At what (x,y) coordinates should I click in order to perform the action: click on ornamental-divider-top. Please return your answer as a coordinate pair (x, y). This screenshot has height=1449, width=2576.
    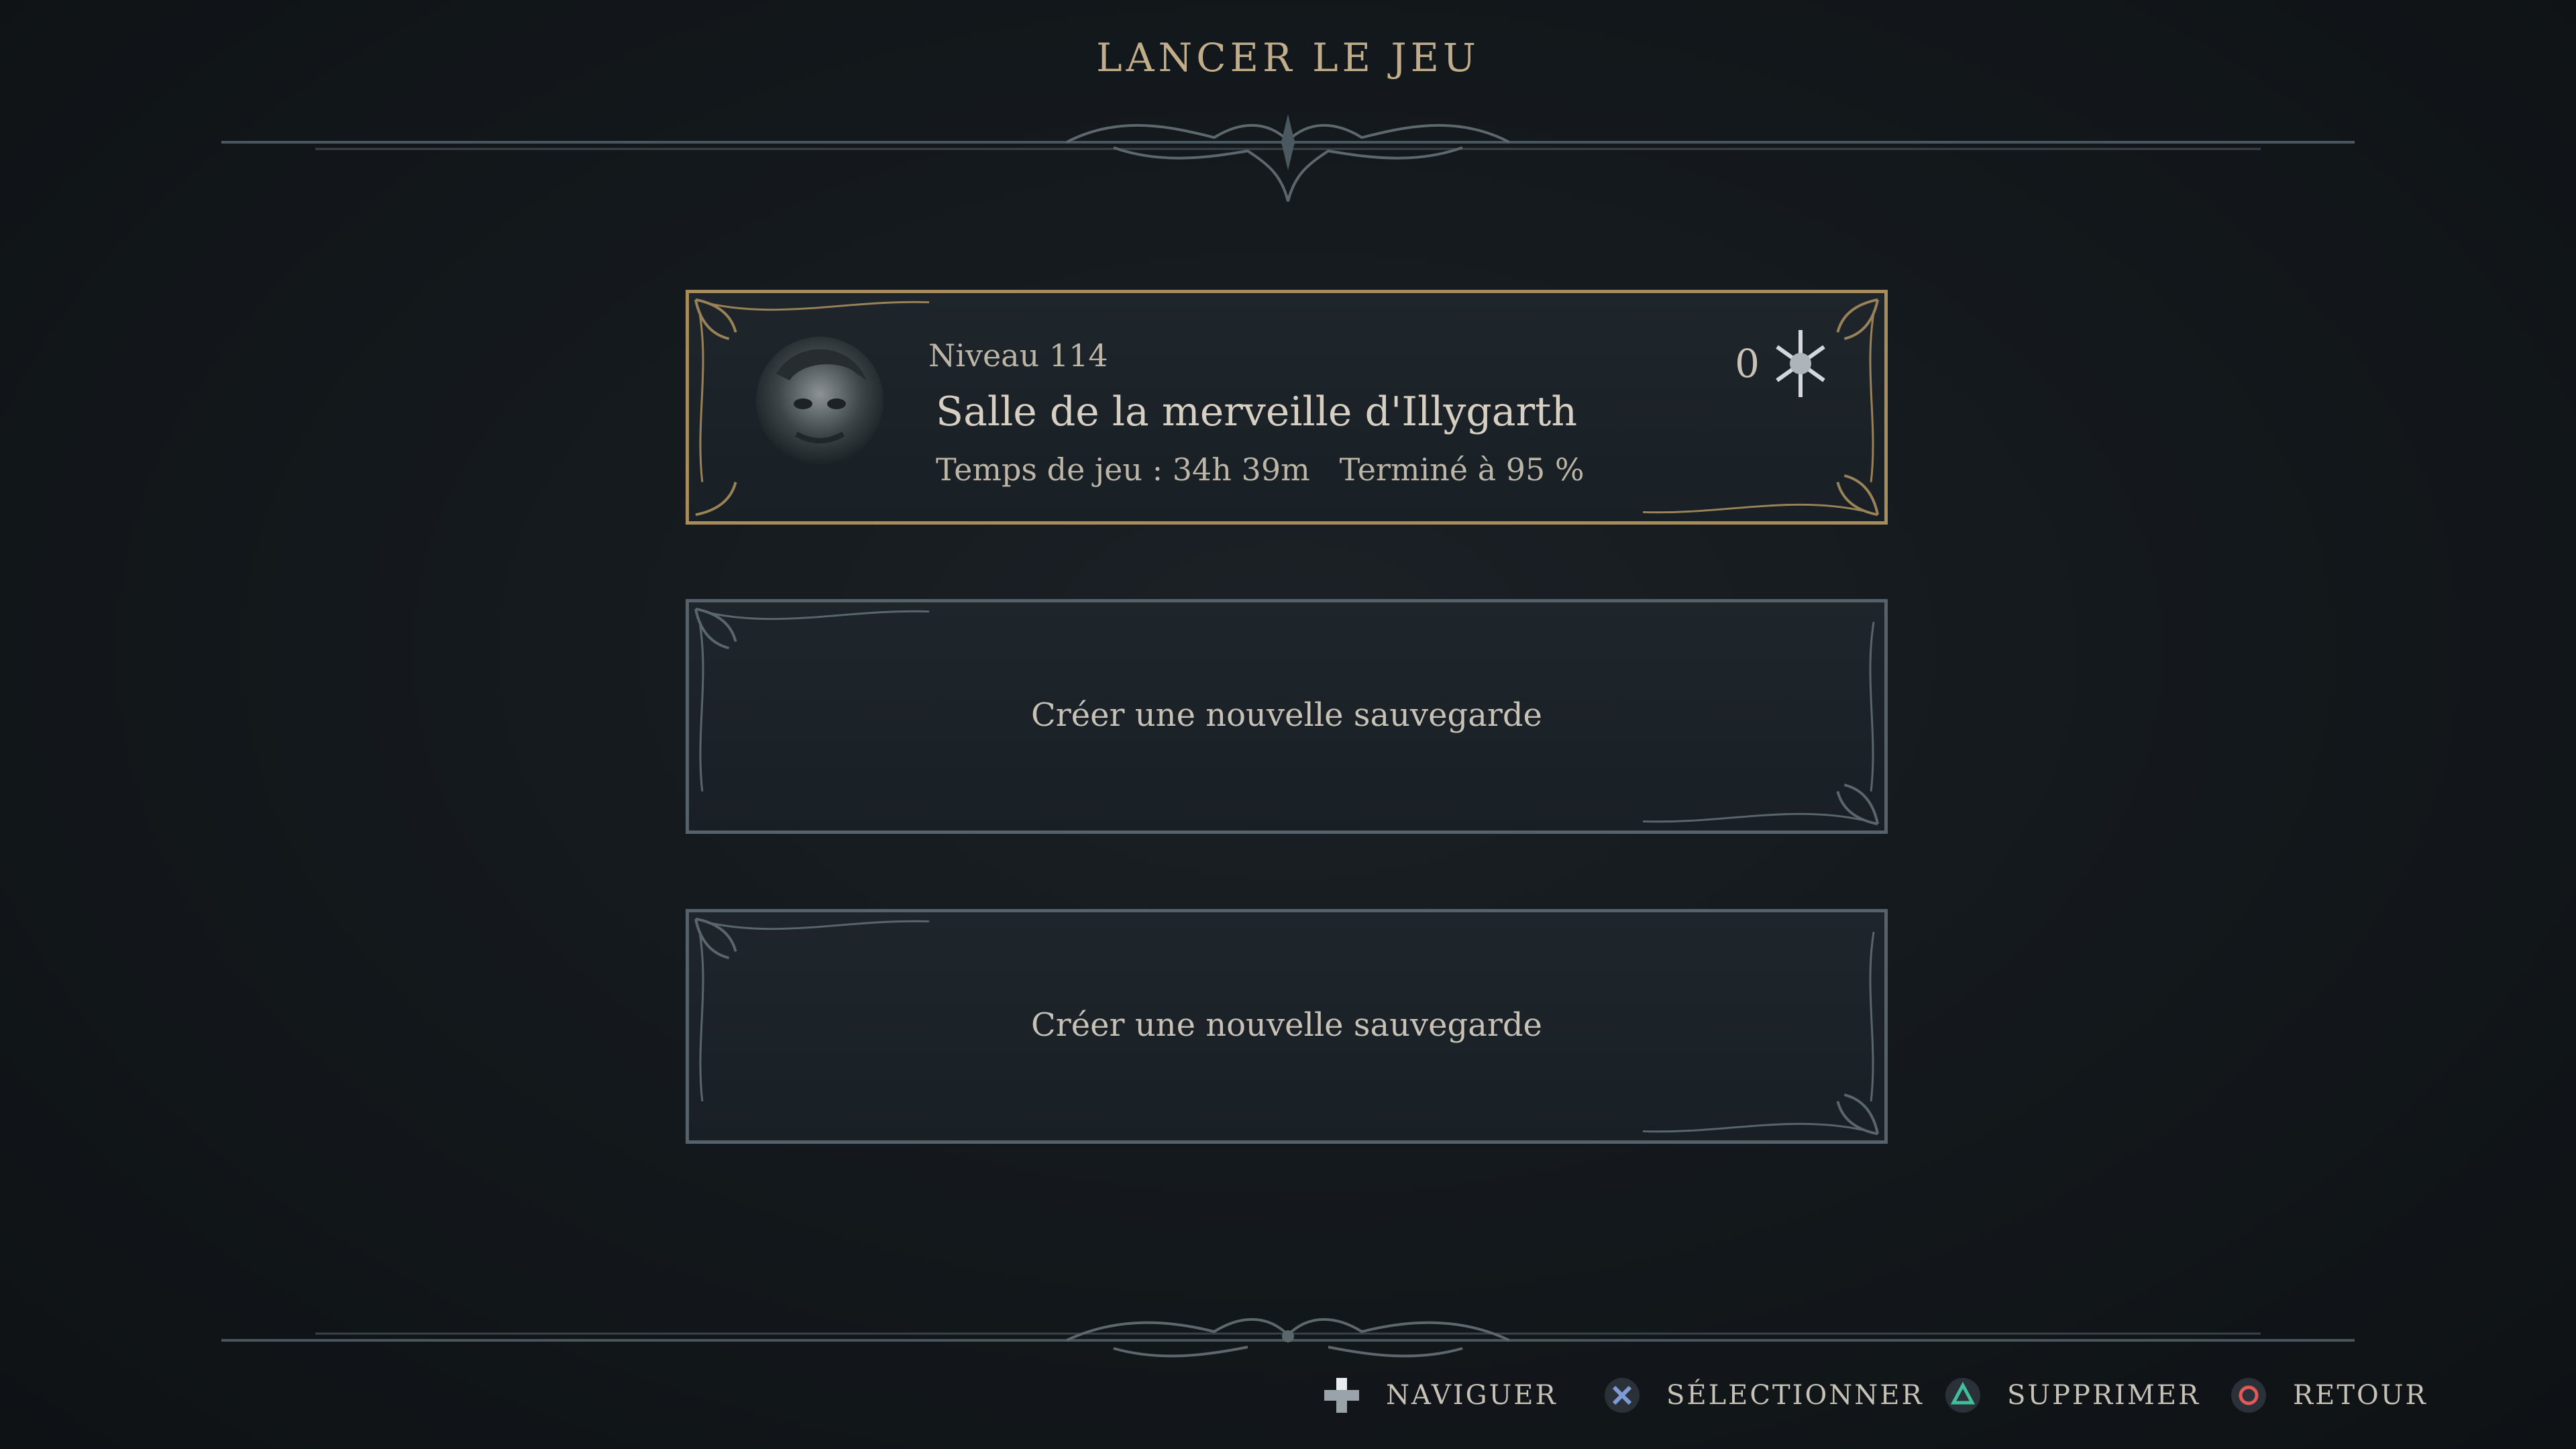
    Looking at the image, I should click on (1288, 158).